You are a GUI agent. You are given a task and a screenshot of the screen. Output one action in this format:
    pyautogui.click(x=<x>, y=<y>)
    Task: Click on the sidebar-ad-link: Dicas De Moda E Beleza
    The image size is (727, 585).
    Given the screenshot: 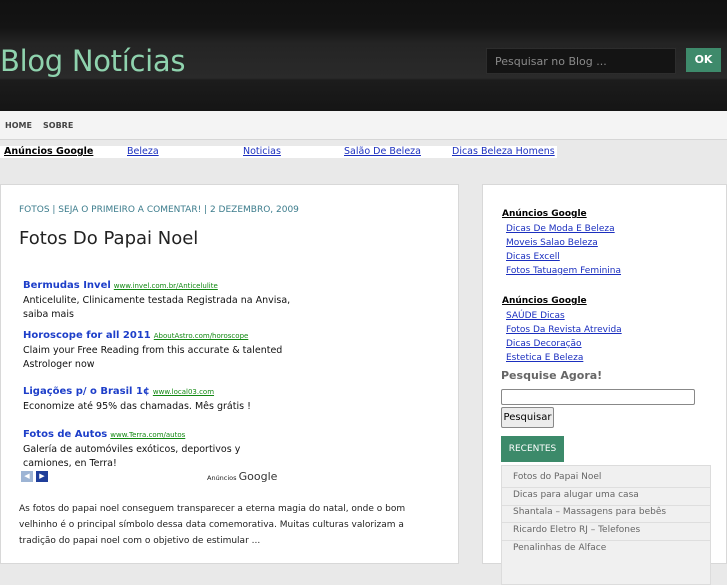 What is the action you would take?
    pyautogui.click(x=560, y=229)
    